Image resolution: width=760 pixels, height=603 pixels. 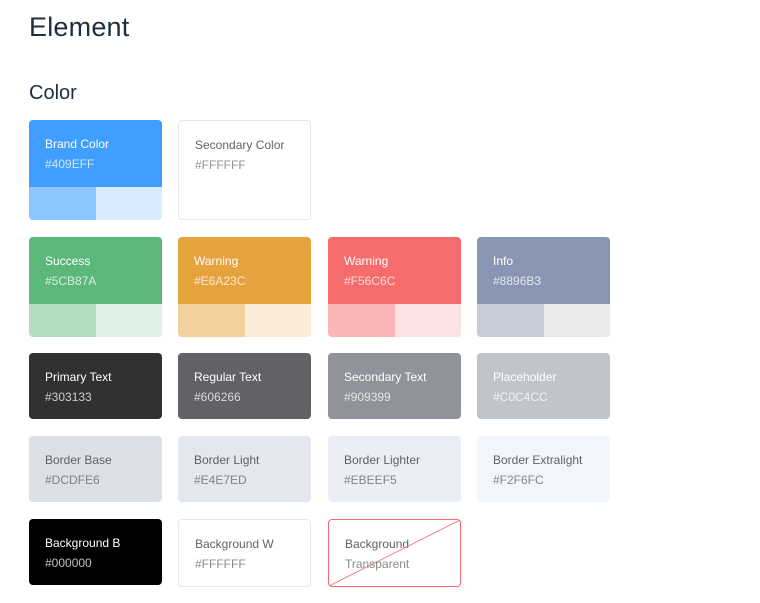 What do you see at coordinates (78, 460) in the screenshot?
I see `swatch-name: Border Base` at bounding box center [78, 460].